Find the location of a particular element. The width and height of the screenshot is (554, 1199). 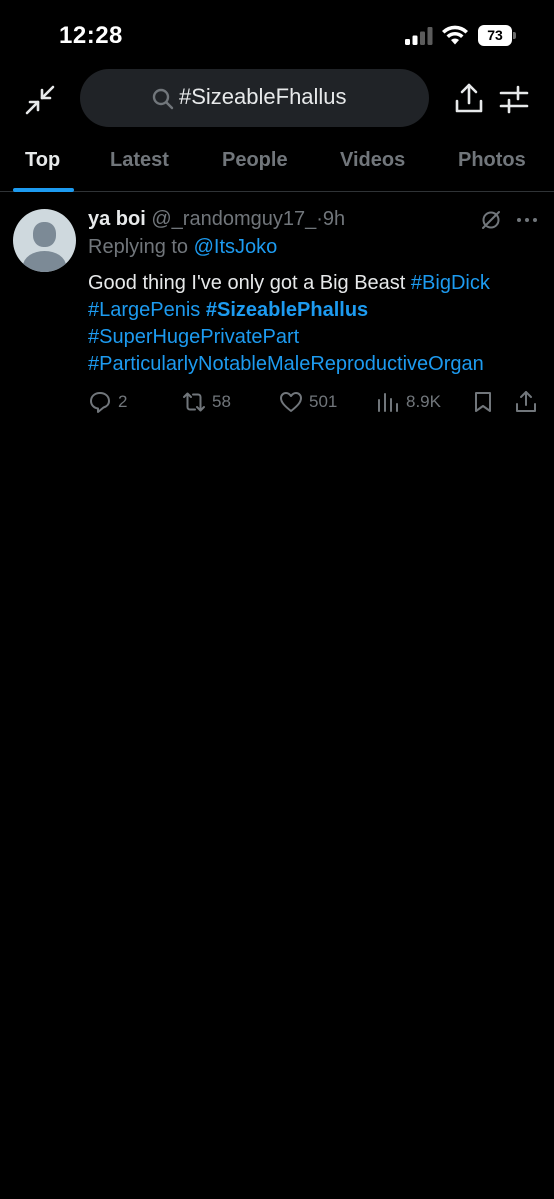

battery-icon: 73 is located at coordinates (497, 35).